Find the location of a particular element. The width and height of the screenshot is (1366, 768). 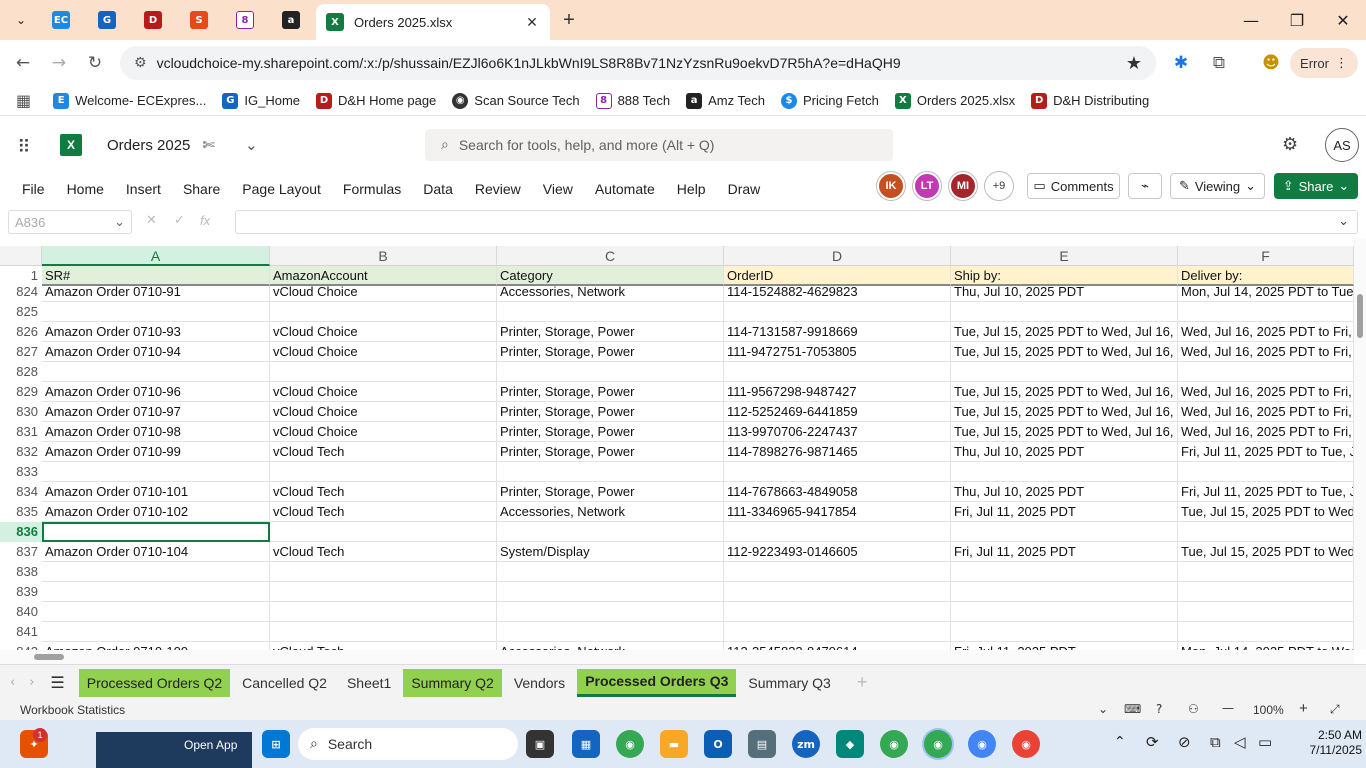

row-header: 828 is located at coordinates (21, 372).